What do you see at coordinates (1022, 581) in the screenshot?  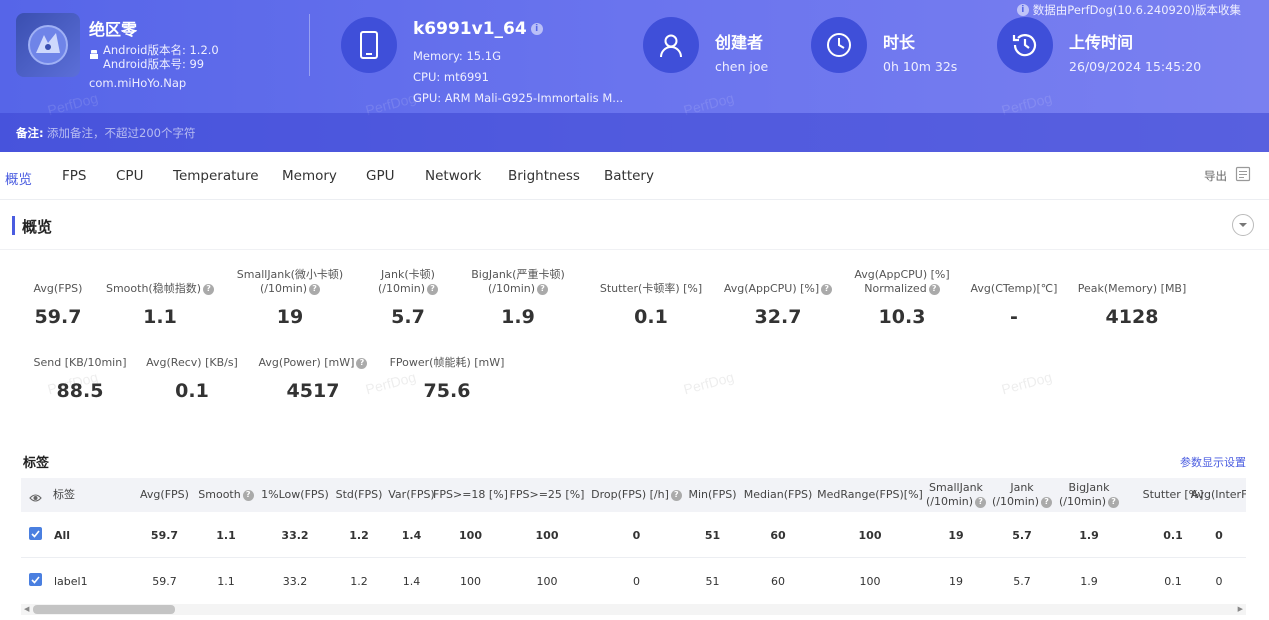 I see `table-cell: 5.7` at bounding box center [1022, 581].